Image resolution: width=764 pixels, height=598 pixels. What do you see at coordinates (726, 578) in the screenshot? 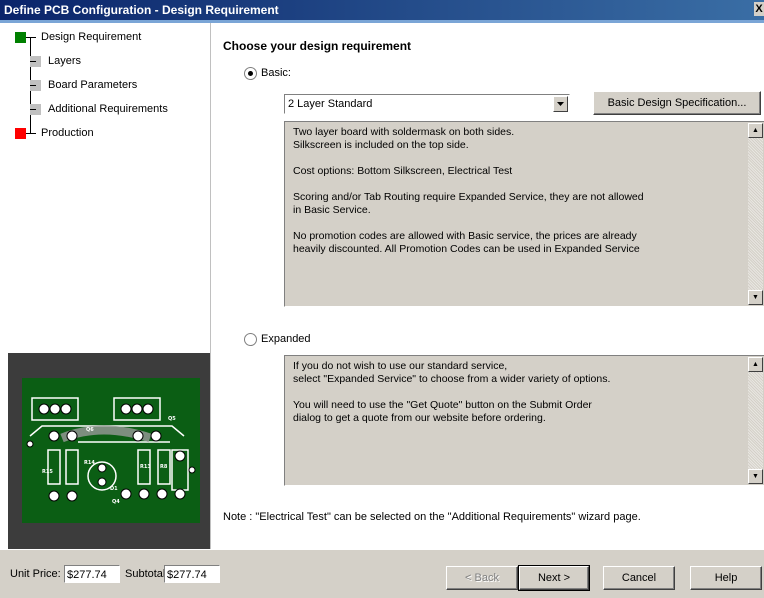
I see `help-button: Help` at bounding box center [726, 578].